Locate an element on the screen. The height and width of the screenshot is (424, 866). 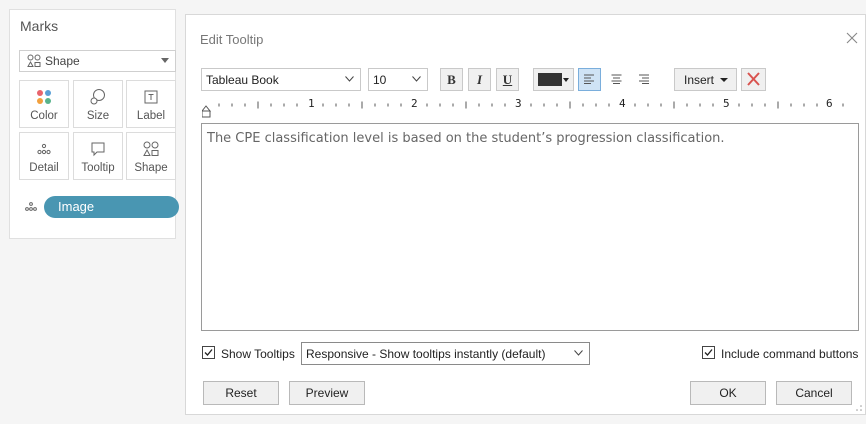
include-command-buttons-checkbox is located at coordinates (708, 352).